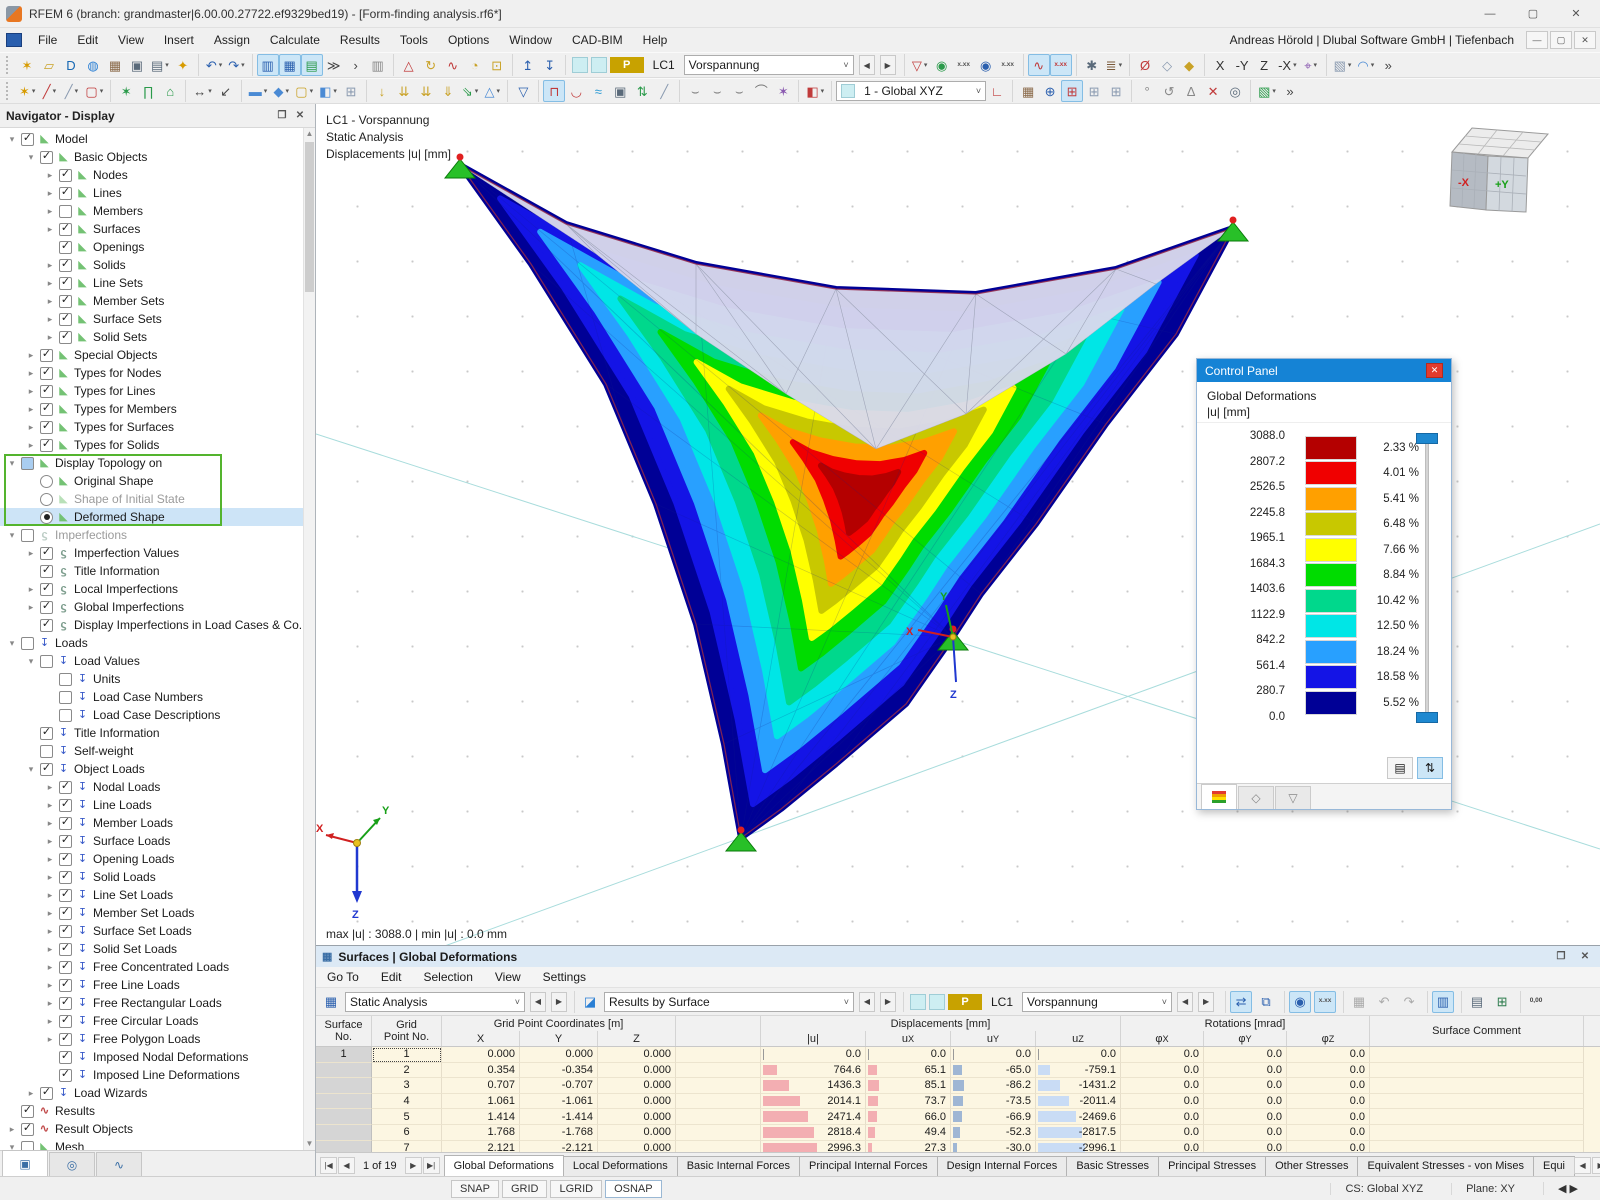 The width and height of the screenshot is (1600, 1200). Describe the element at coordinates (1477, 1031) in the screenshot. I see `column-header: Surface Comment` at that location.